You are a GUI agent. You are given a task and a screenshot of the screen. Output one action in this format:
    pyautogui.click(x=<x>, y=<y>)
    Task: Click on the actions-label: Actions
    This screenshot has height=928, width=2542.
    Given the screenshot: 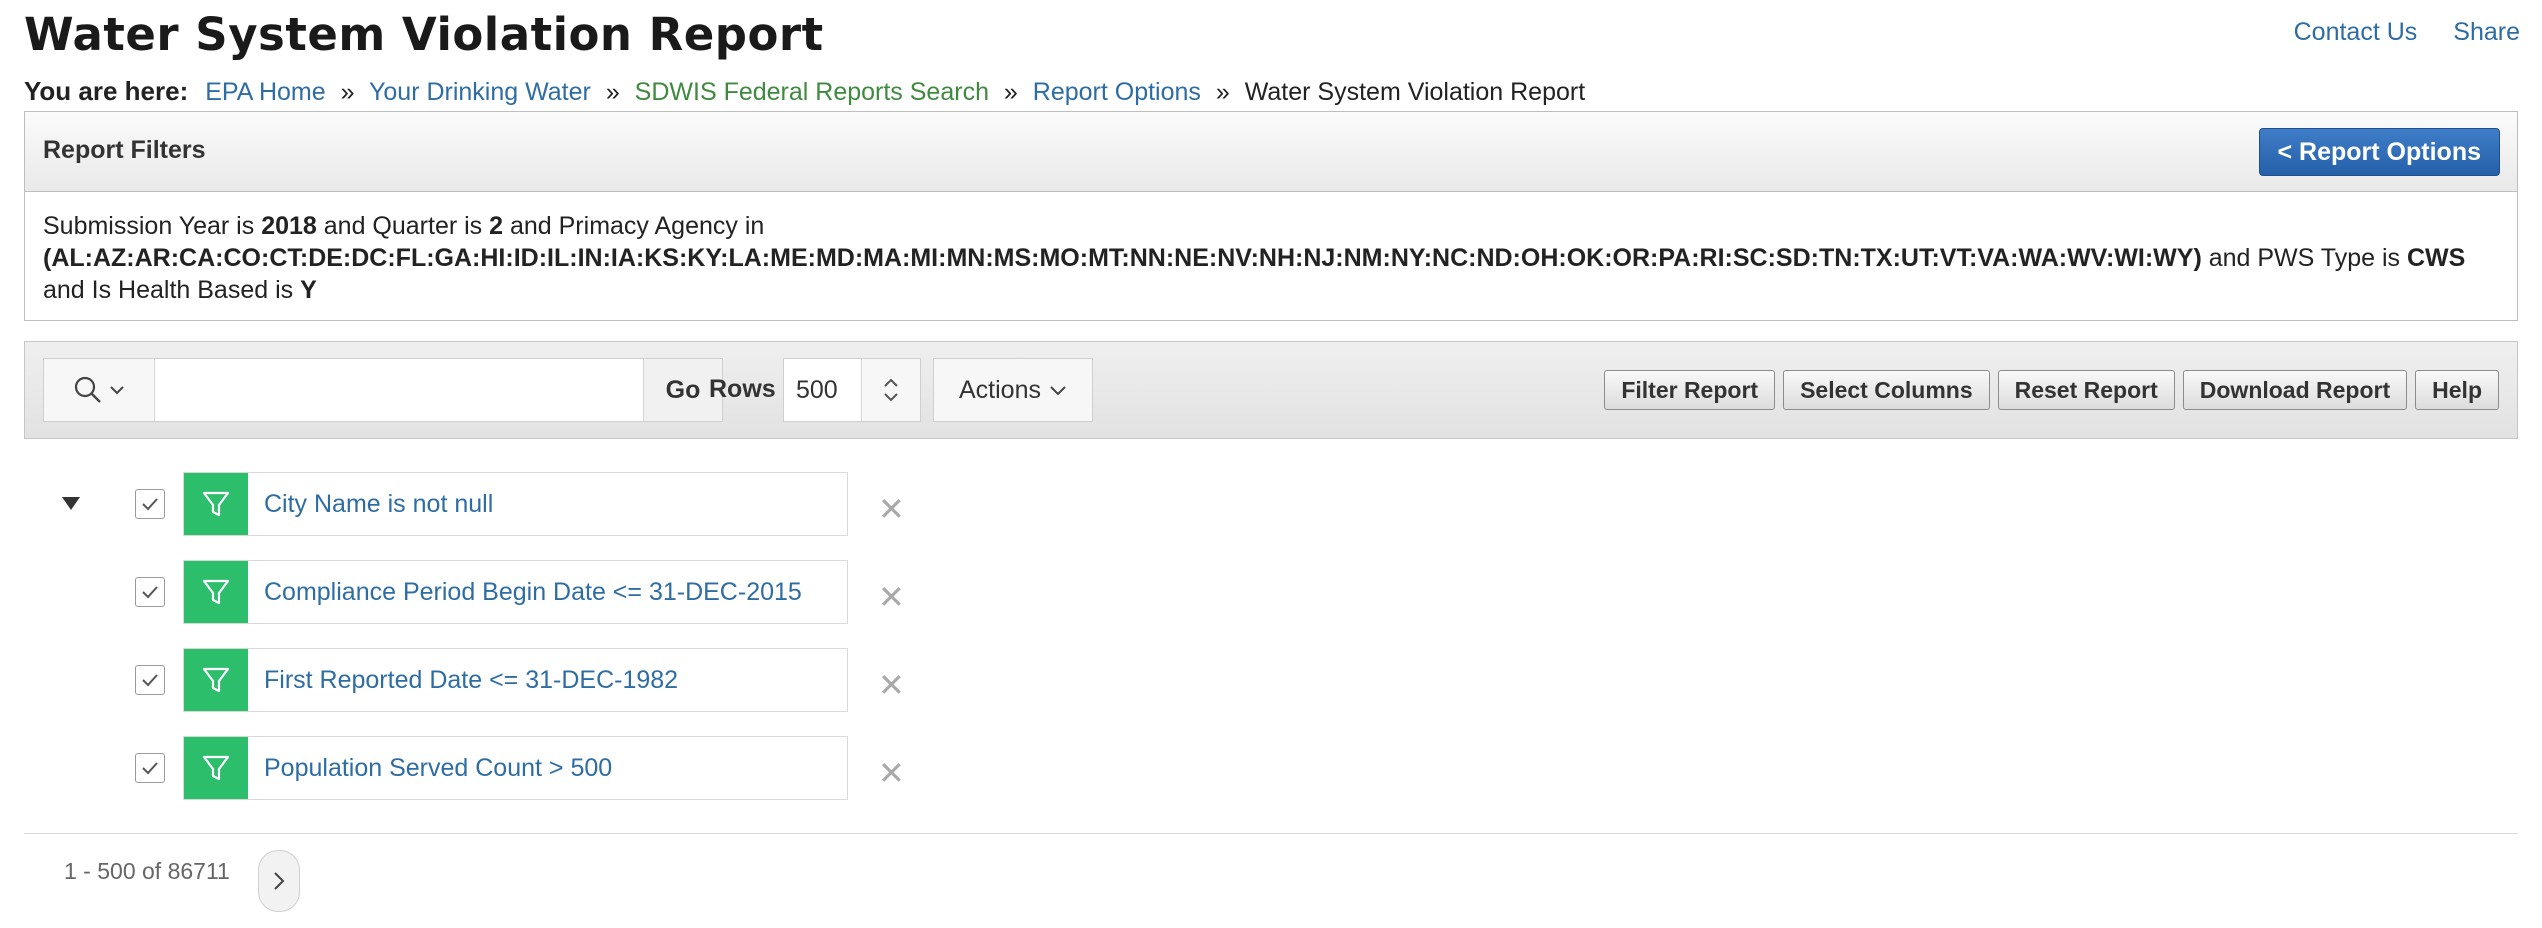 What is the action you would take?
    pyautogui.click(x=1000, y=389)
    